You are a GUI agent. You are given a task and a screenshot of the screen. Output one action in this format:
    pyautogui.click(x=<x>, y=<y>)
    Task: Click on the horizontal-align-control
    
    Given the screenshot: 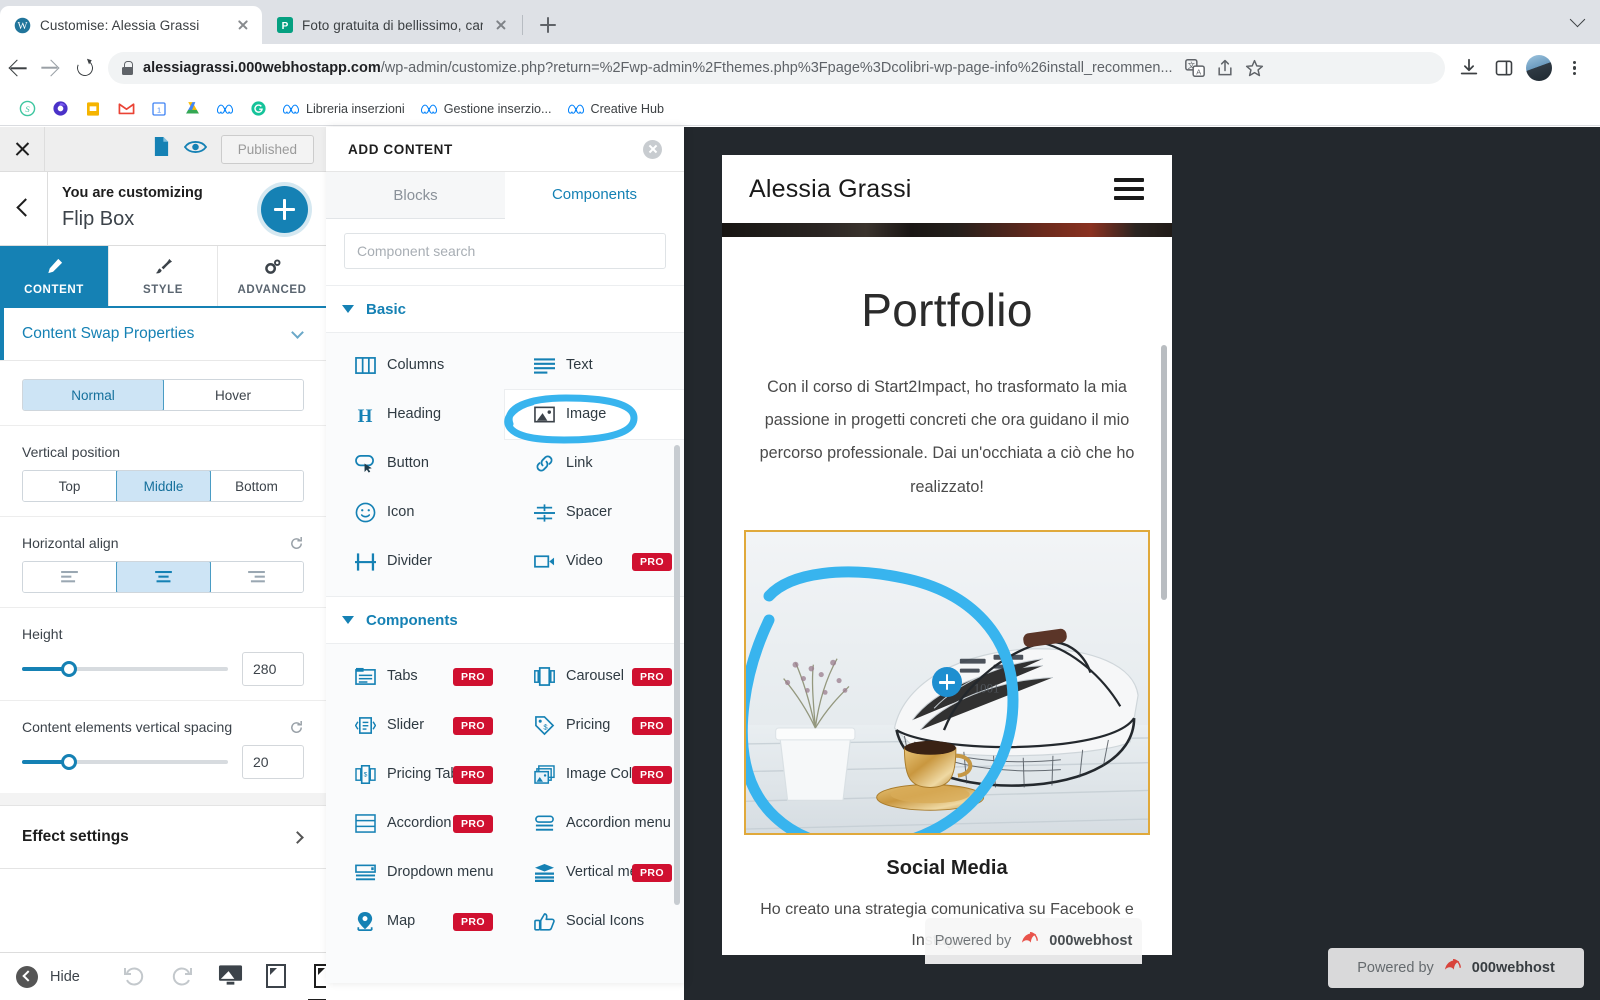 What is the action you would take?
    pyautogui.click(x=163, y=577)
    